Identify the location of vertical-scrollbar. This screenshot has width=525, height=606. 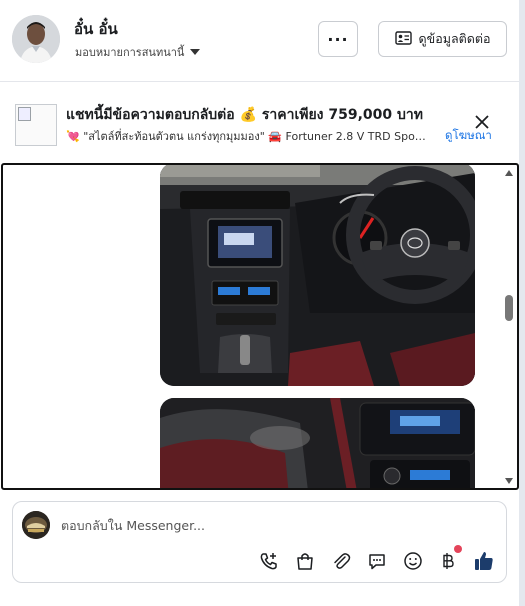
(509, 327).